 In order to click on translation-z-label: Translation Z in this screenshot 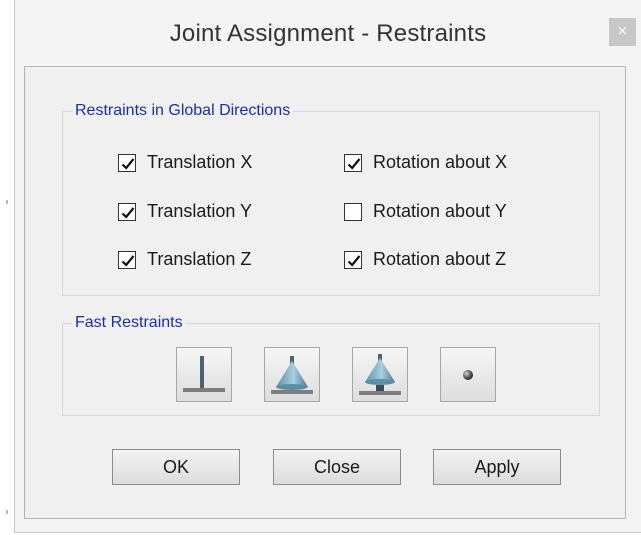, I will do `click(199, 259)`.